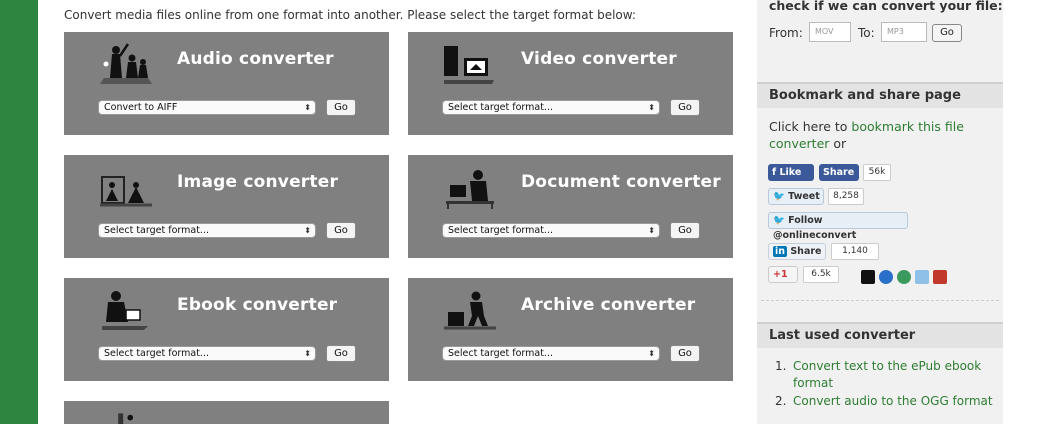  What do you see at coordinates (810, 126) in the screenshot?
I see `bookmark-prefix: Click here to` at bounding box center [810, 126].